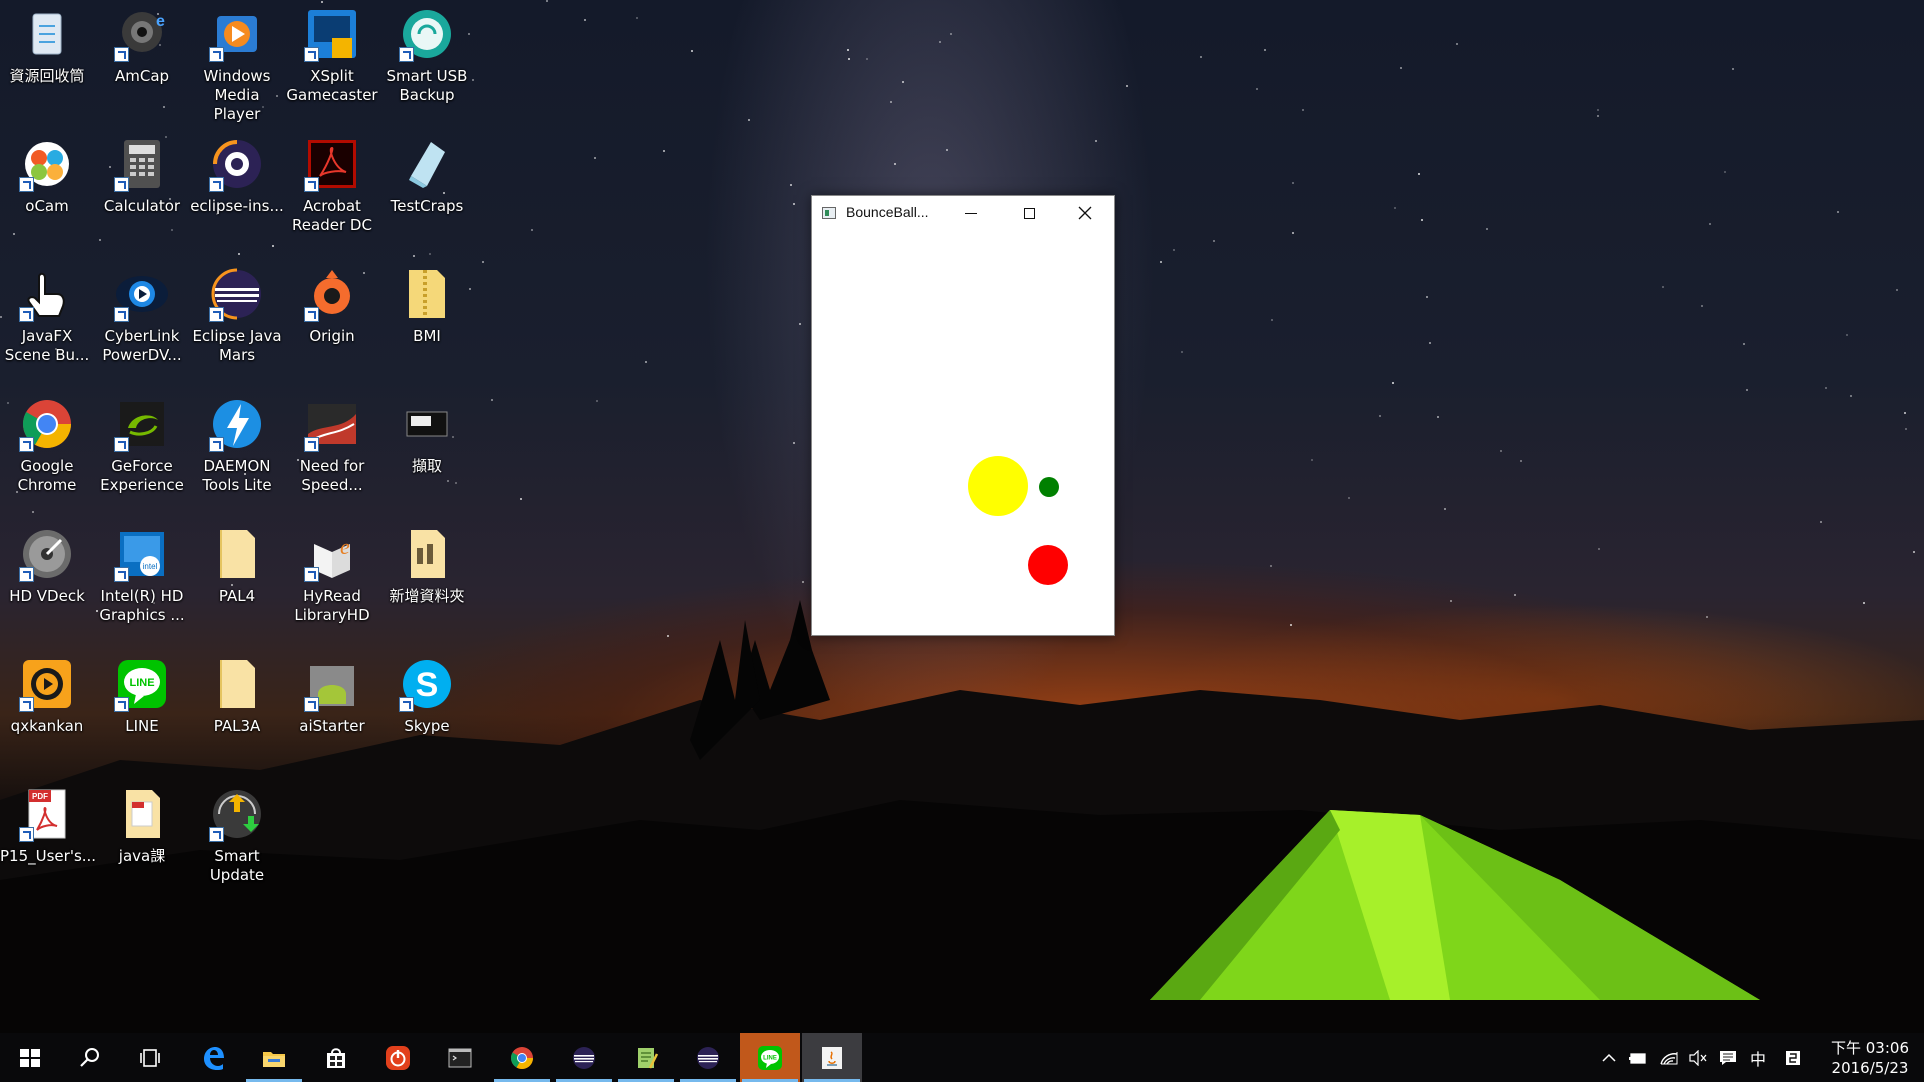  What do you see at coordinates (427, 54) in the screenshot?
I see `desktop-icon-usb-backup: Smart USB Backup` at bounding box center [427, 54].